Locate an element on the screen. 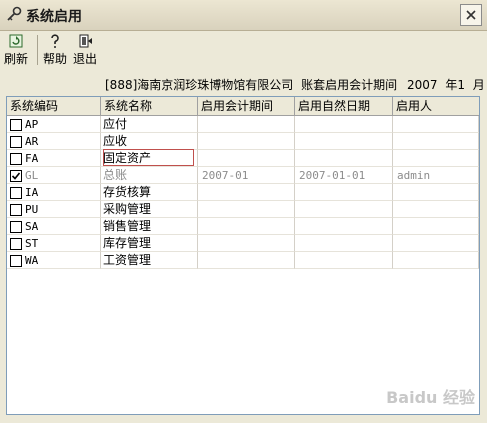  cell-system-name: 工资管理 is located at coordinates (149, 260).